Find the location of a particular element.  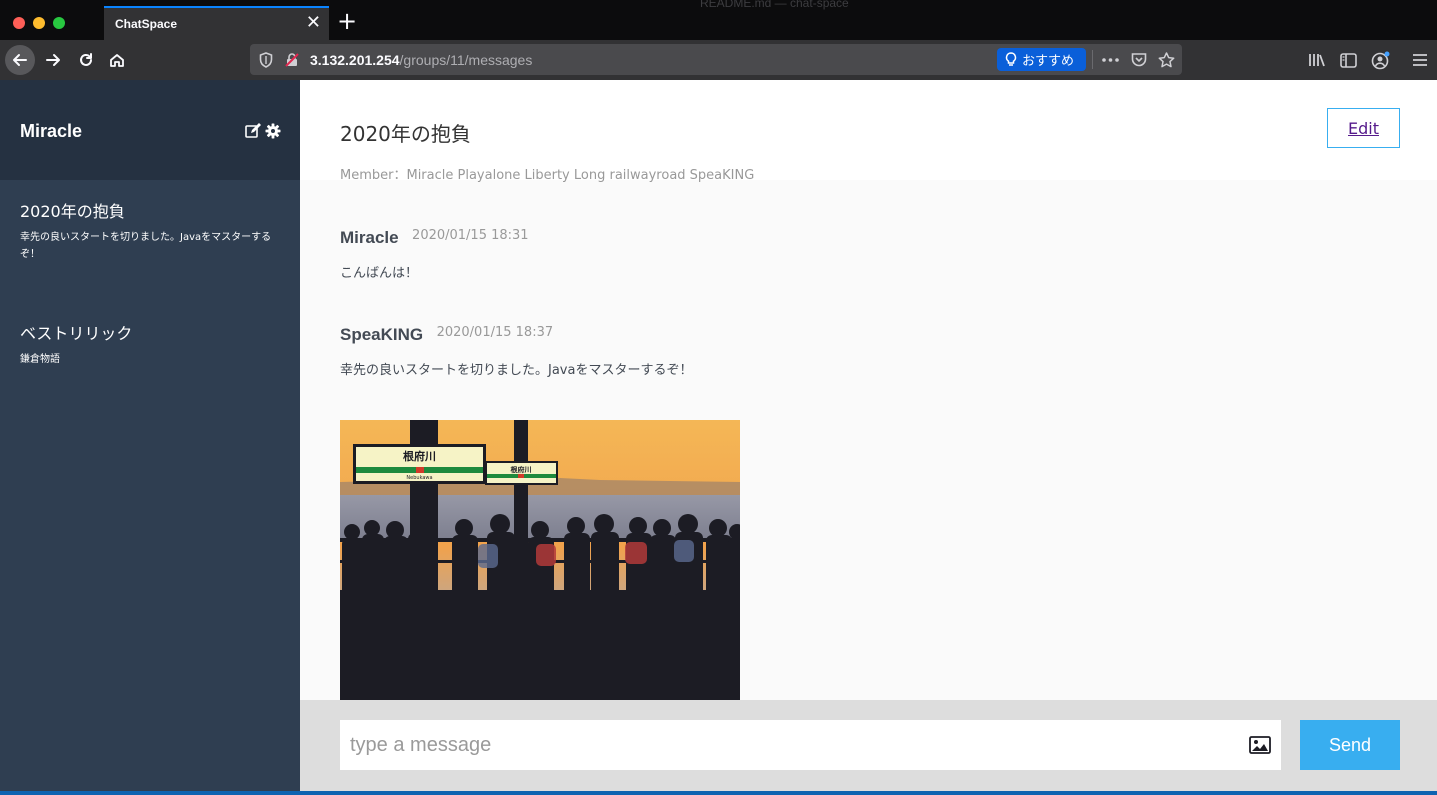

close-window-button is located at coordinates (19, 23).